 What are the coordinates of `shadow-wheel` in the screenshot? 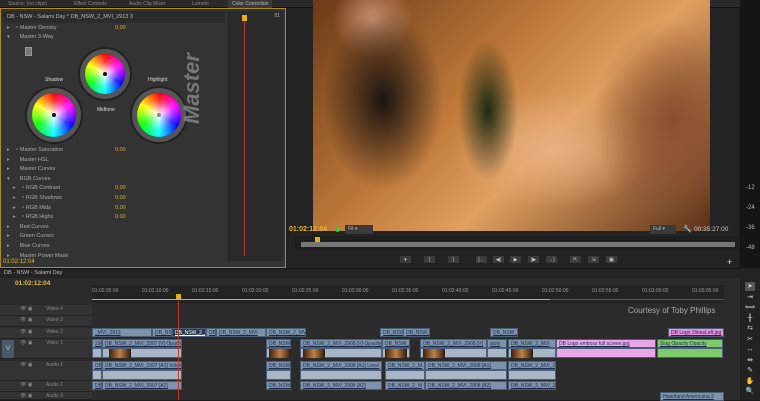 It's located at (54, 115).